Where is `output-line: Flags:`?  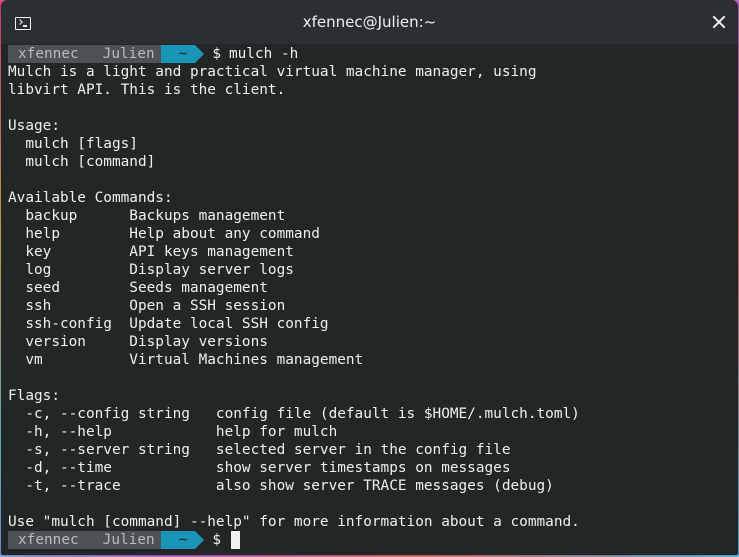 output-line: Flags: is located at coordinates (34, 396).